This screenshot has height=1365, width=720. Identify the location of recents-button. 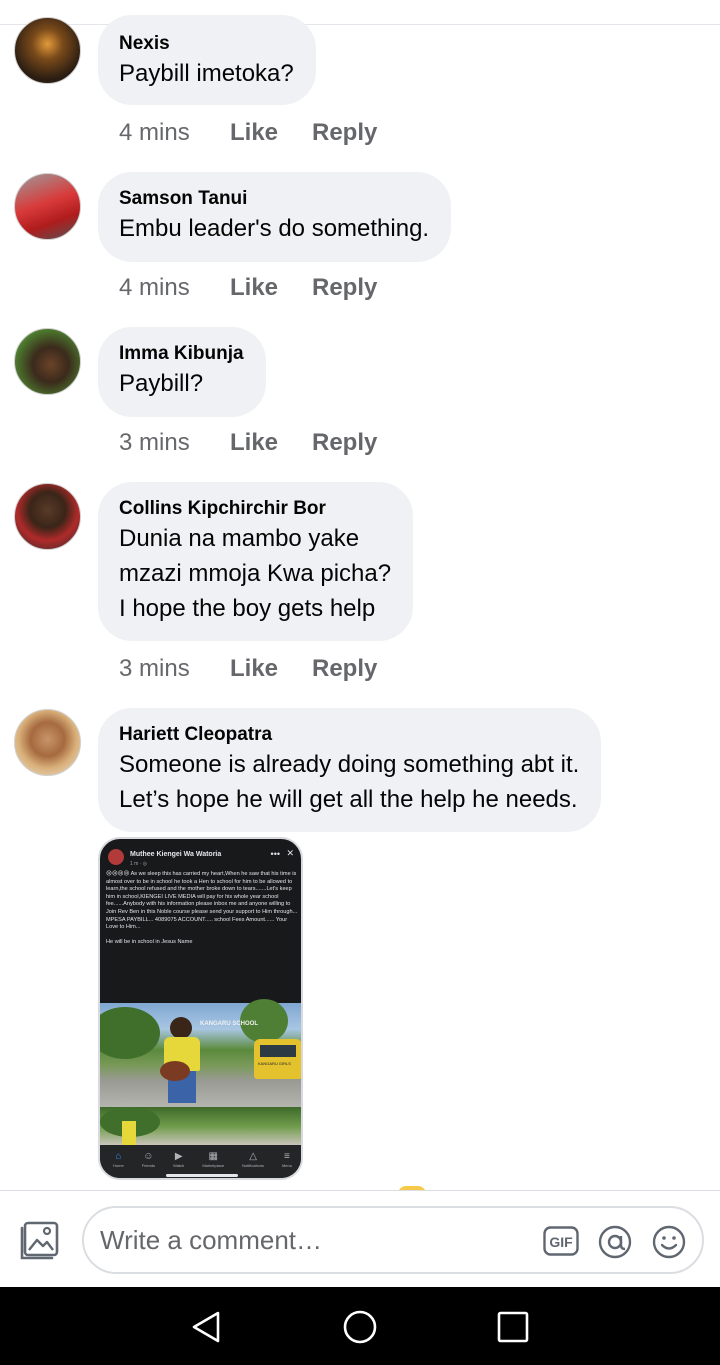
(513, 1327).